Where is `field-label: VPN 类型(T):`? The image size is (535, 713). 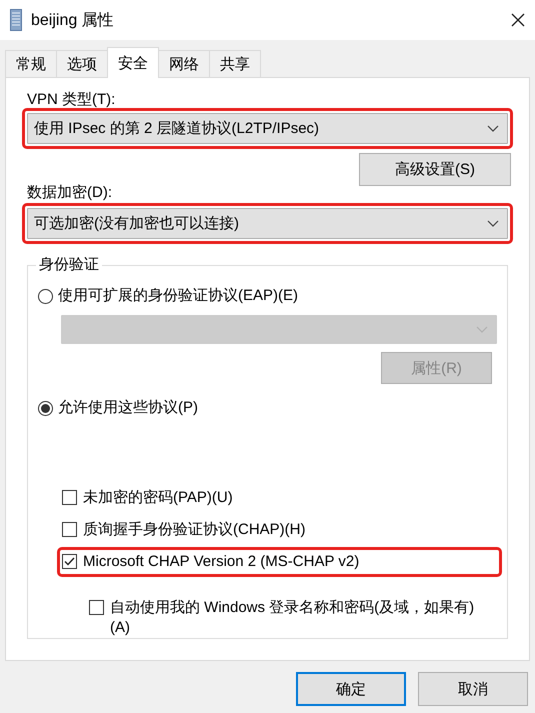
field-label: VPN 类型(T): is located at coordinates (71, 100).